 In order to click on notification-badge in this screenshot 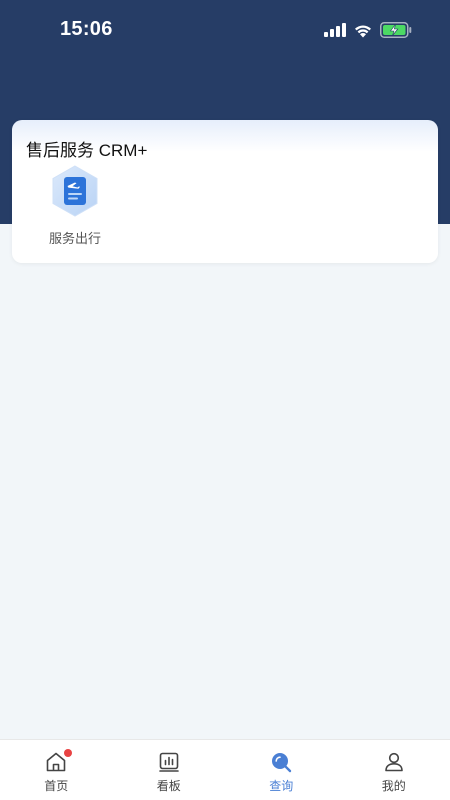, I will do `click(68, 753)`.